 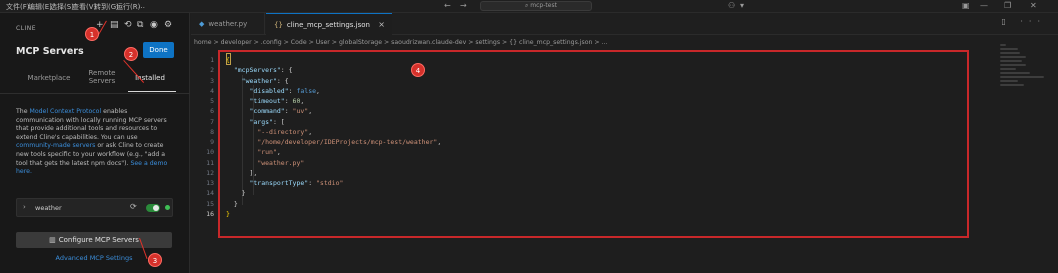 What do you see at coordinates (463, 5) in the screenshot?
I see `forward-arrow-icon: →` at bounding box center [463, 5].